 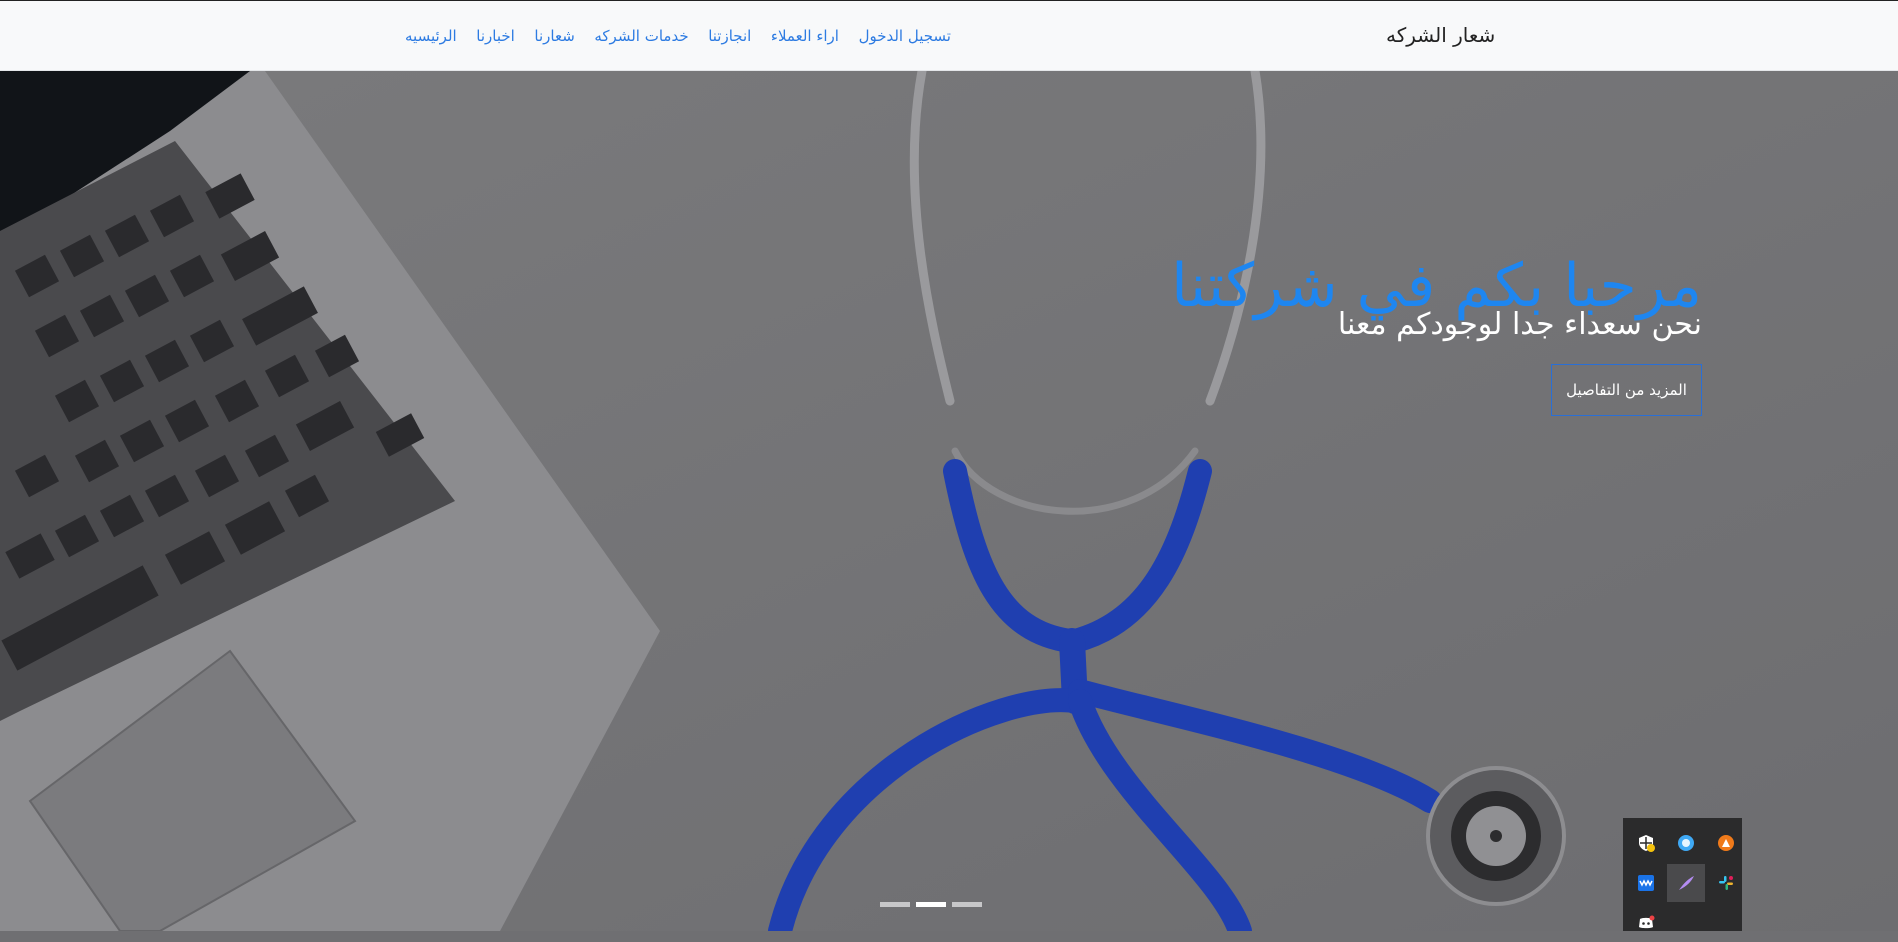 I want to click on more-details-button: المزيد من التفاصيل, so click(x=1626, y=390).